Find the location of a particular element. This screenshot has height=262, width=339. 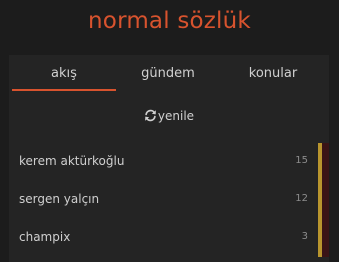

topic-item: sergen yalçın 12 is located at coordinates (169, 200).